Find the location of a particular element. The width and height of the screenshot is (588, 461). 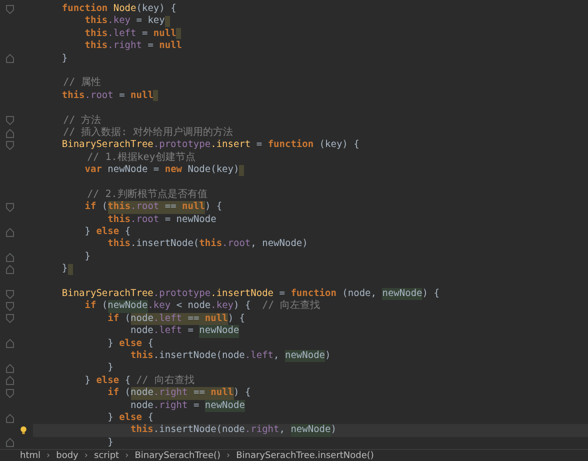

code-line: this.insertNode(this.root, newNode) is located at coordinates (207, 244).